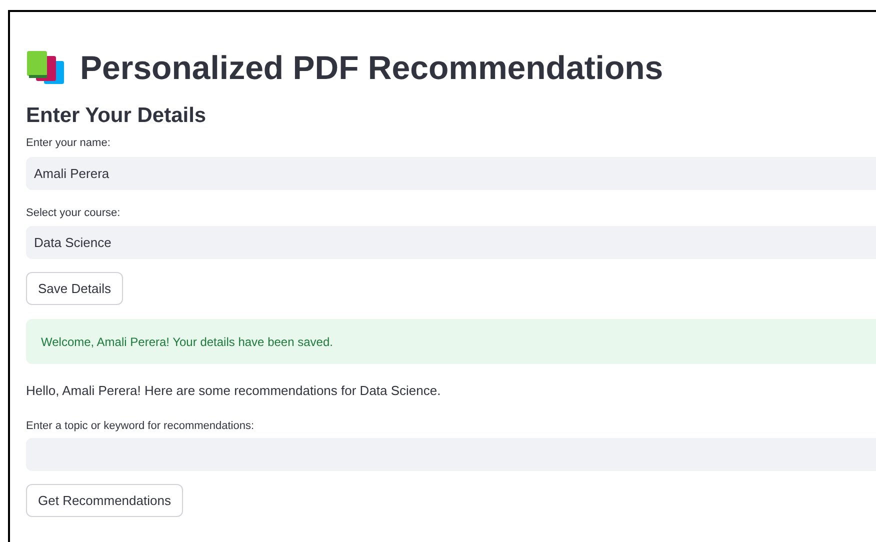 The height and width of the screenshot is (542, 876). I want to click on field-label: Select your course:, so click(74, 213).